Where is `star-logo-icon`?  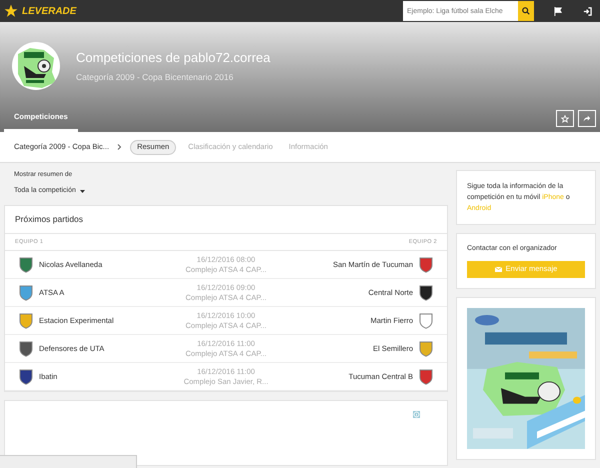
star-logo-icon is located at coordinates (11, 11).